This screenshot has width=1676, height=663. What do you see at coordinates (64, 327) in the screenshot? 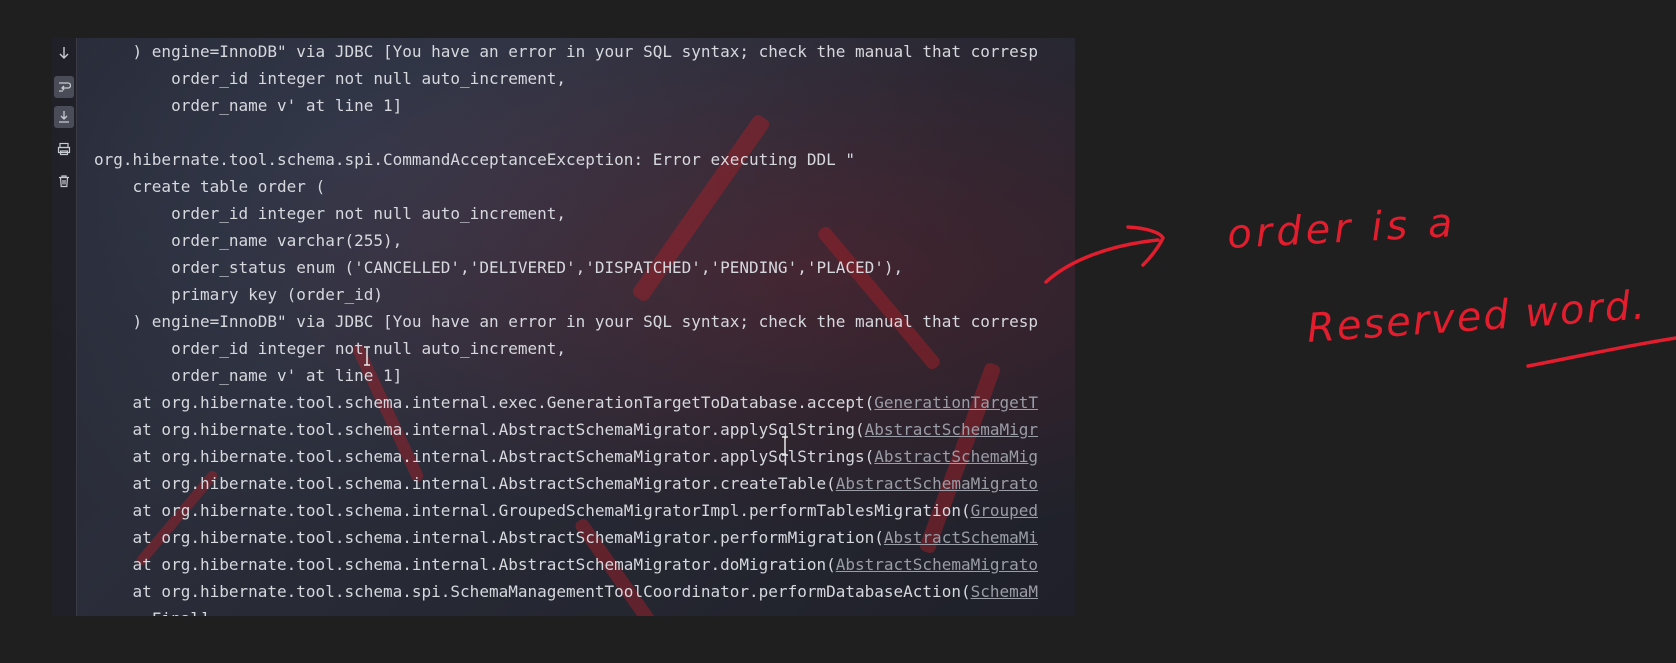
I see `console-toolbar` at bounding box center [64, 327].